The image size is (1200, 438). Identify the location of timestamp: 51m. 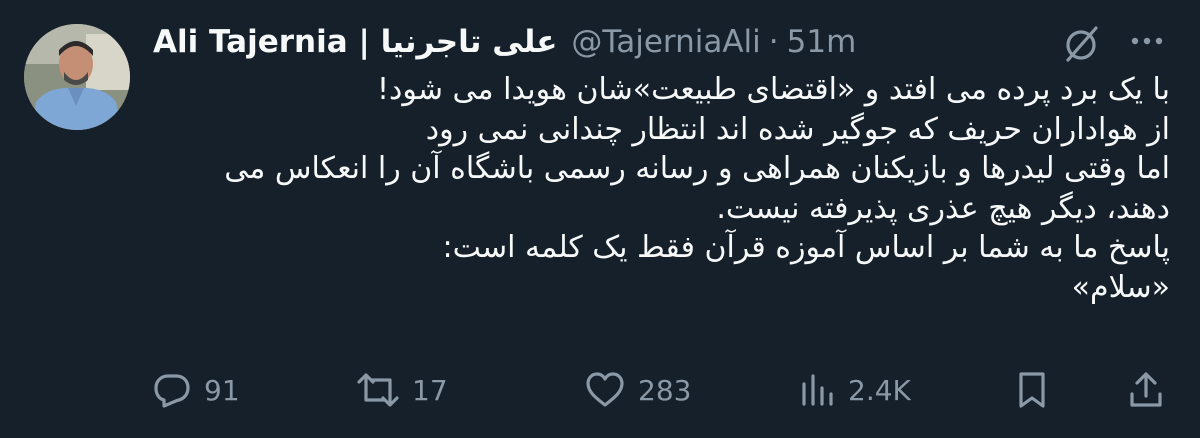
(822, 42).